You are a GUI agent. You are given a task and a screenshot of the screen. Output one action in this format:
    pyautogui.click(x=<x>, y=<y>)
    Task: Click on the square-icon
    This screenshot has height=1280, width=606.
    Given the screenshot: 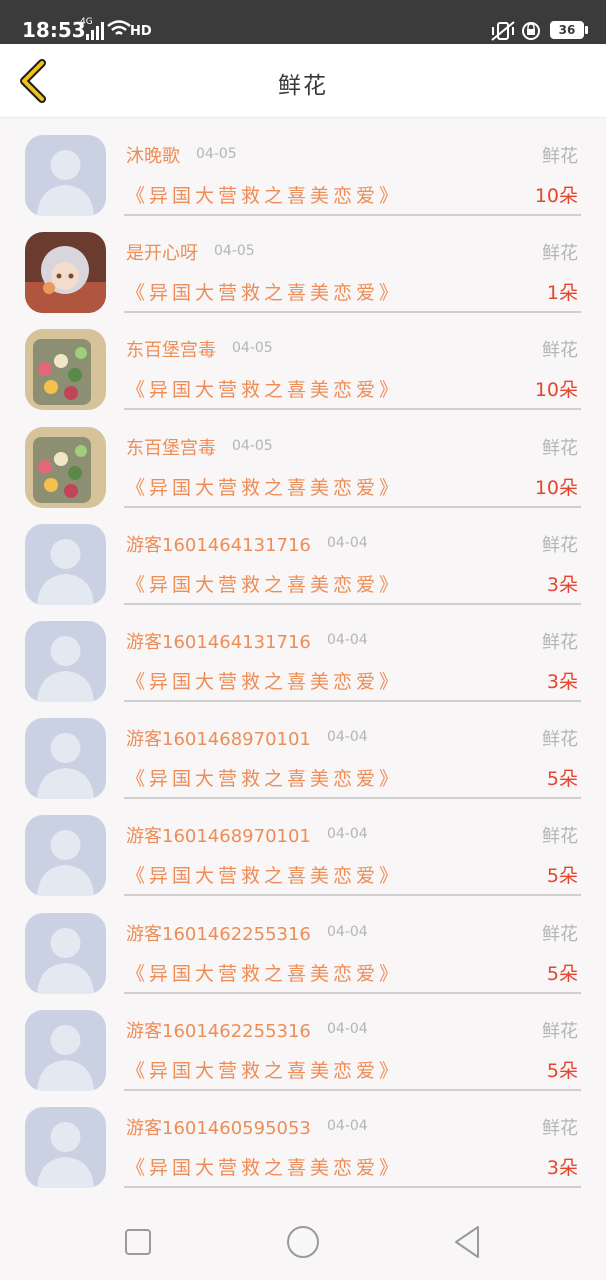 What is the action you would take?
    pyautogui.click(x=138, y=1242)
    